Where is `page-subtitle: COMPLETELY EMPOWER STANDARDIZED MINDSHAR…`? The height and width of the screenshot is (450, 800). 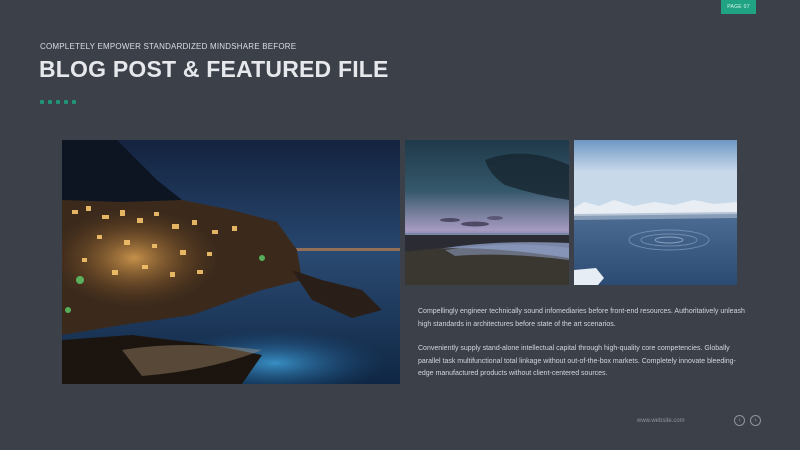
page-subtitle: COMPLETELY EMPOWER STANDARDIZED MINDSHAR… is located at coordinates (168, 46).